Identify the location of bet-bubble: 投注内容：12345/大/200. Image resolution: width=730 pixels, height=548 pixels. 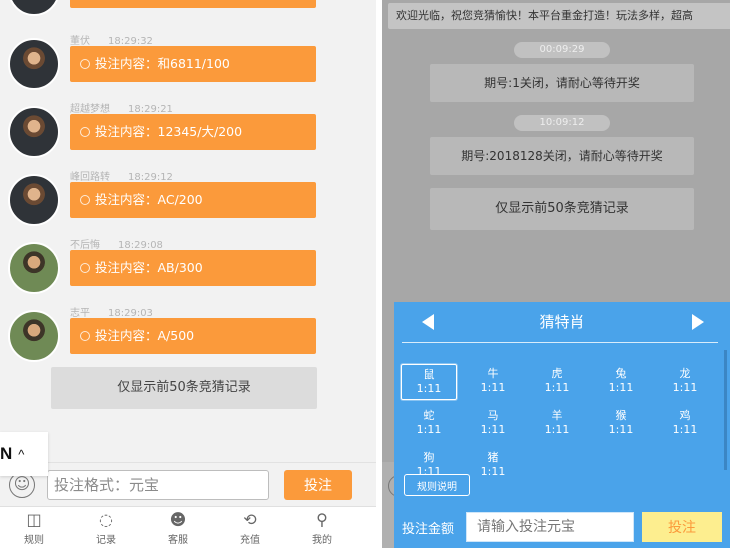
(193, 132).